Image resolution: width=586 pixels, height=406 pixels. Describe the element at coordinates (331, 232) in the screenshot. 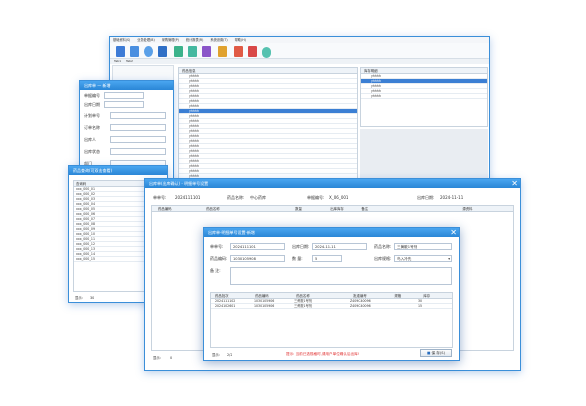

I see `add-detail-titlebar: 出库单-明细单号设置-新增 ✕` at that location.